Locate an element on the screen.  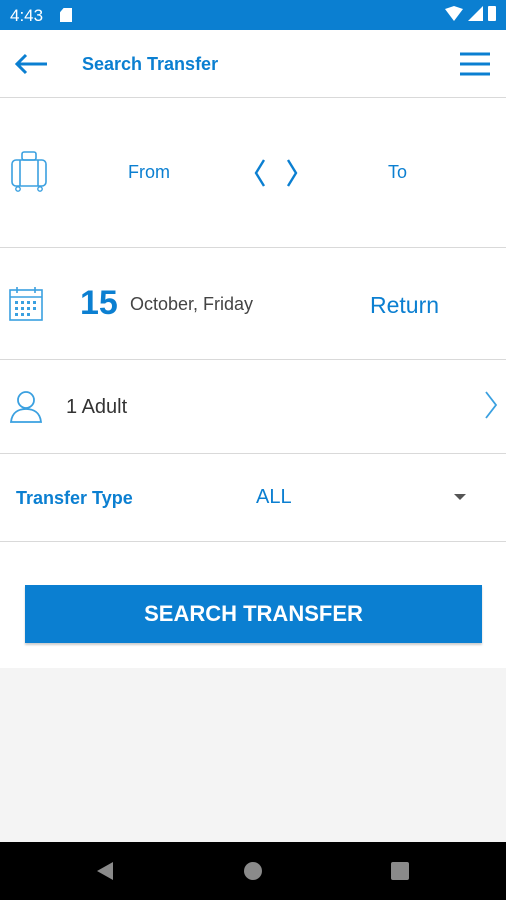
app-header: Search Transfer is located at coordinates (253, 64).